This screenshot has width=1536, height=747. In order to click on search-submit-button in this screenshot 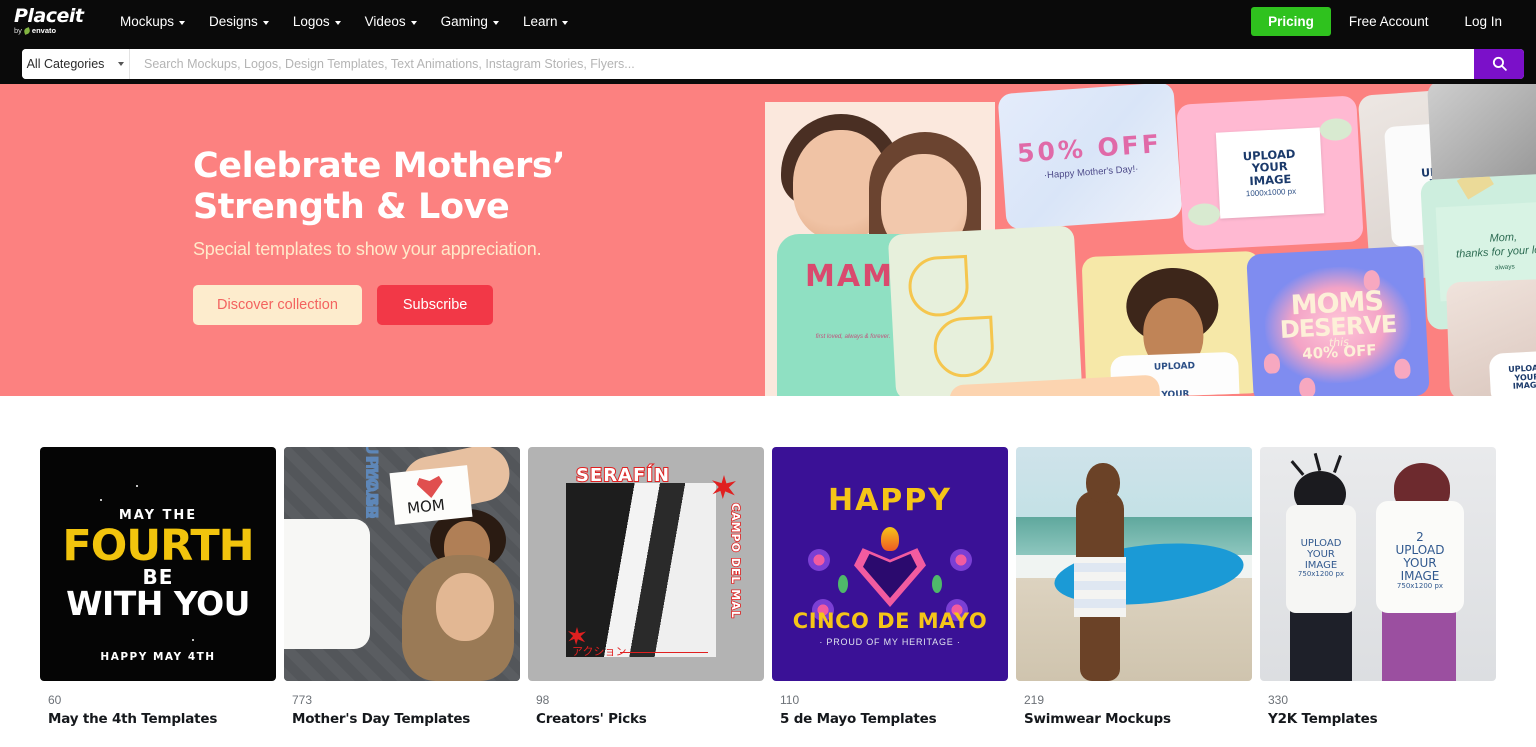, I will do `click(1499, 63)`.